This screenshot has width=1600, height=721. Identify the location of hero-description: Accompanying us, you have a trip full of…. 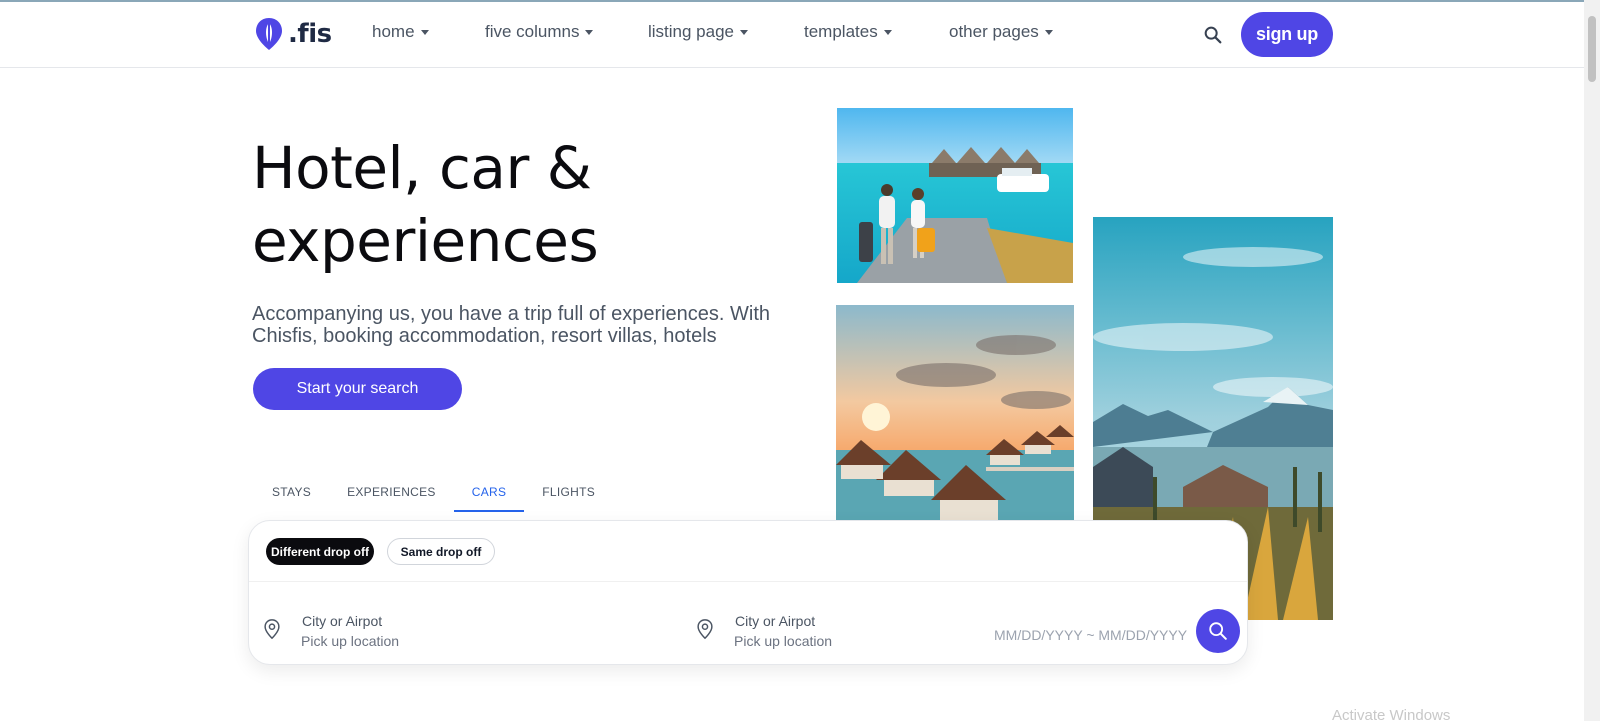
(511, 325).